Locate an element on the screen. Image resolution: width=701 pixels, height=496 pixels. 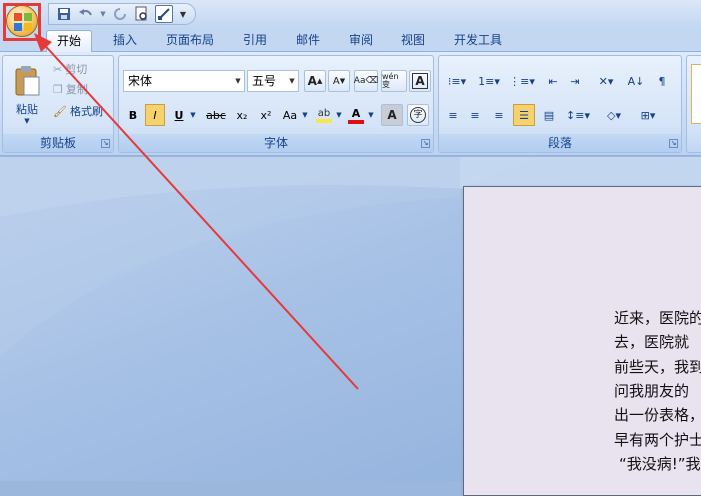
redo-icon is located at coordinates (120, 14).